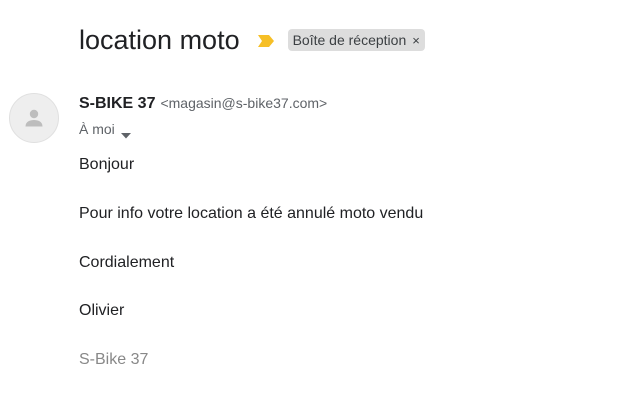 The height and width of the screenshot is (412, 642). I want to click on email-subject: location moto, so click(159, 40).